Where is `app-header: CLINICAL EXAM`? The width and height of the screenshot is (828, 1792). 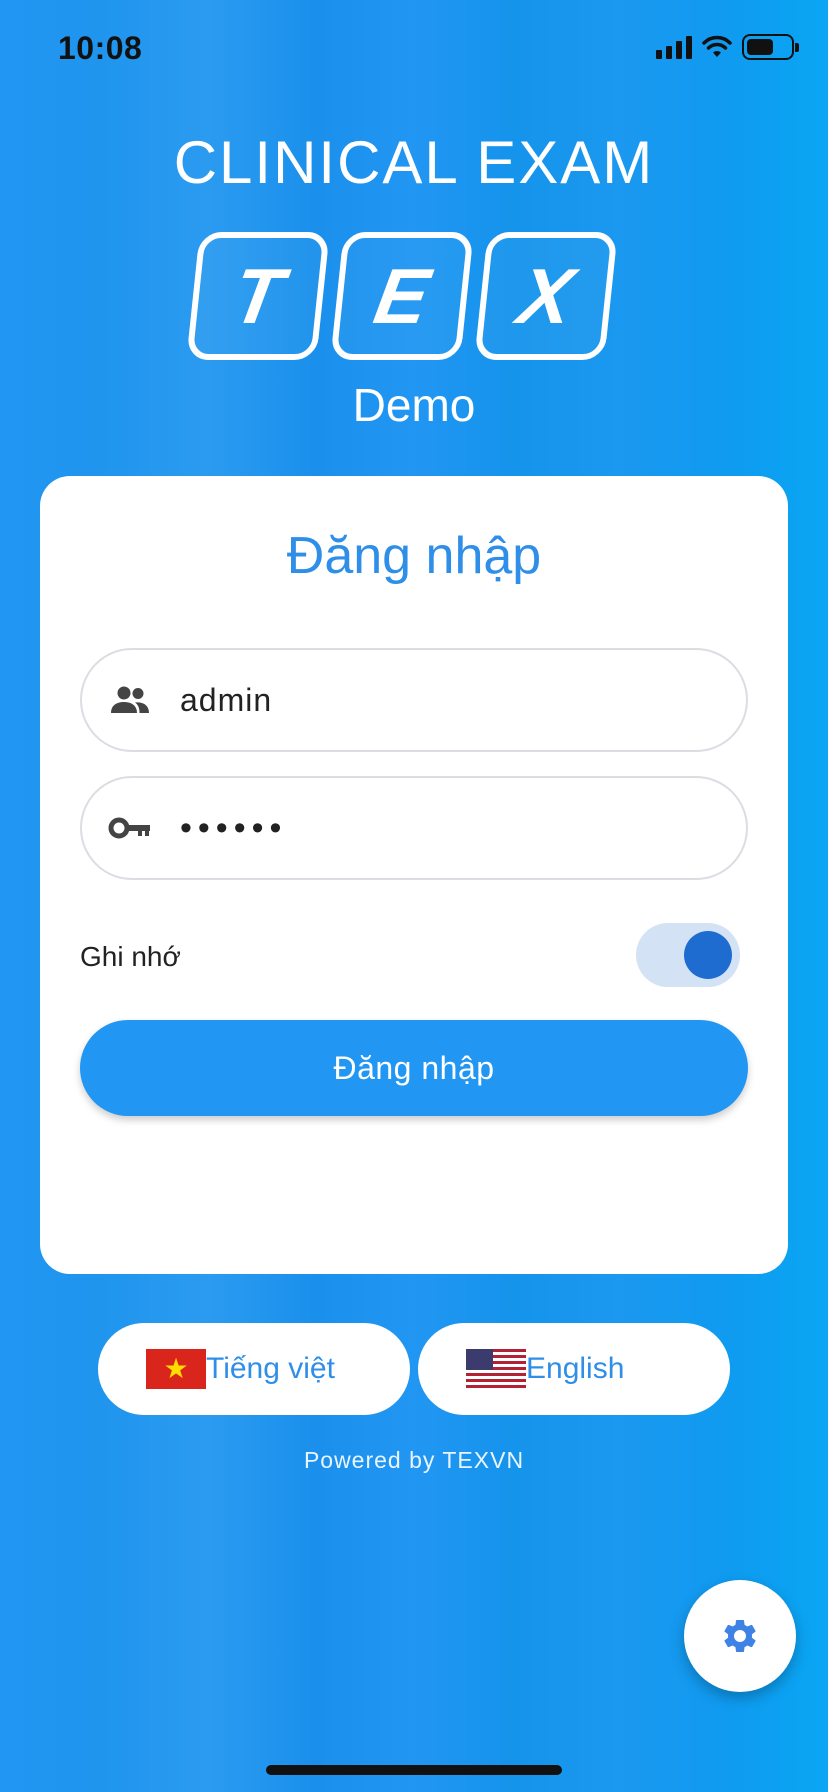
app-header: CLINICAL EXAM is located at coordinates (414, 162).